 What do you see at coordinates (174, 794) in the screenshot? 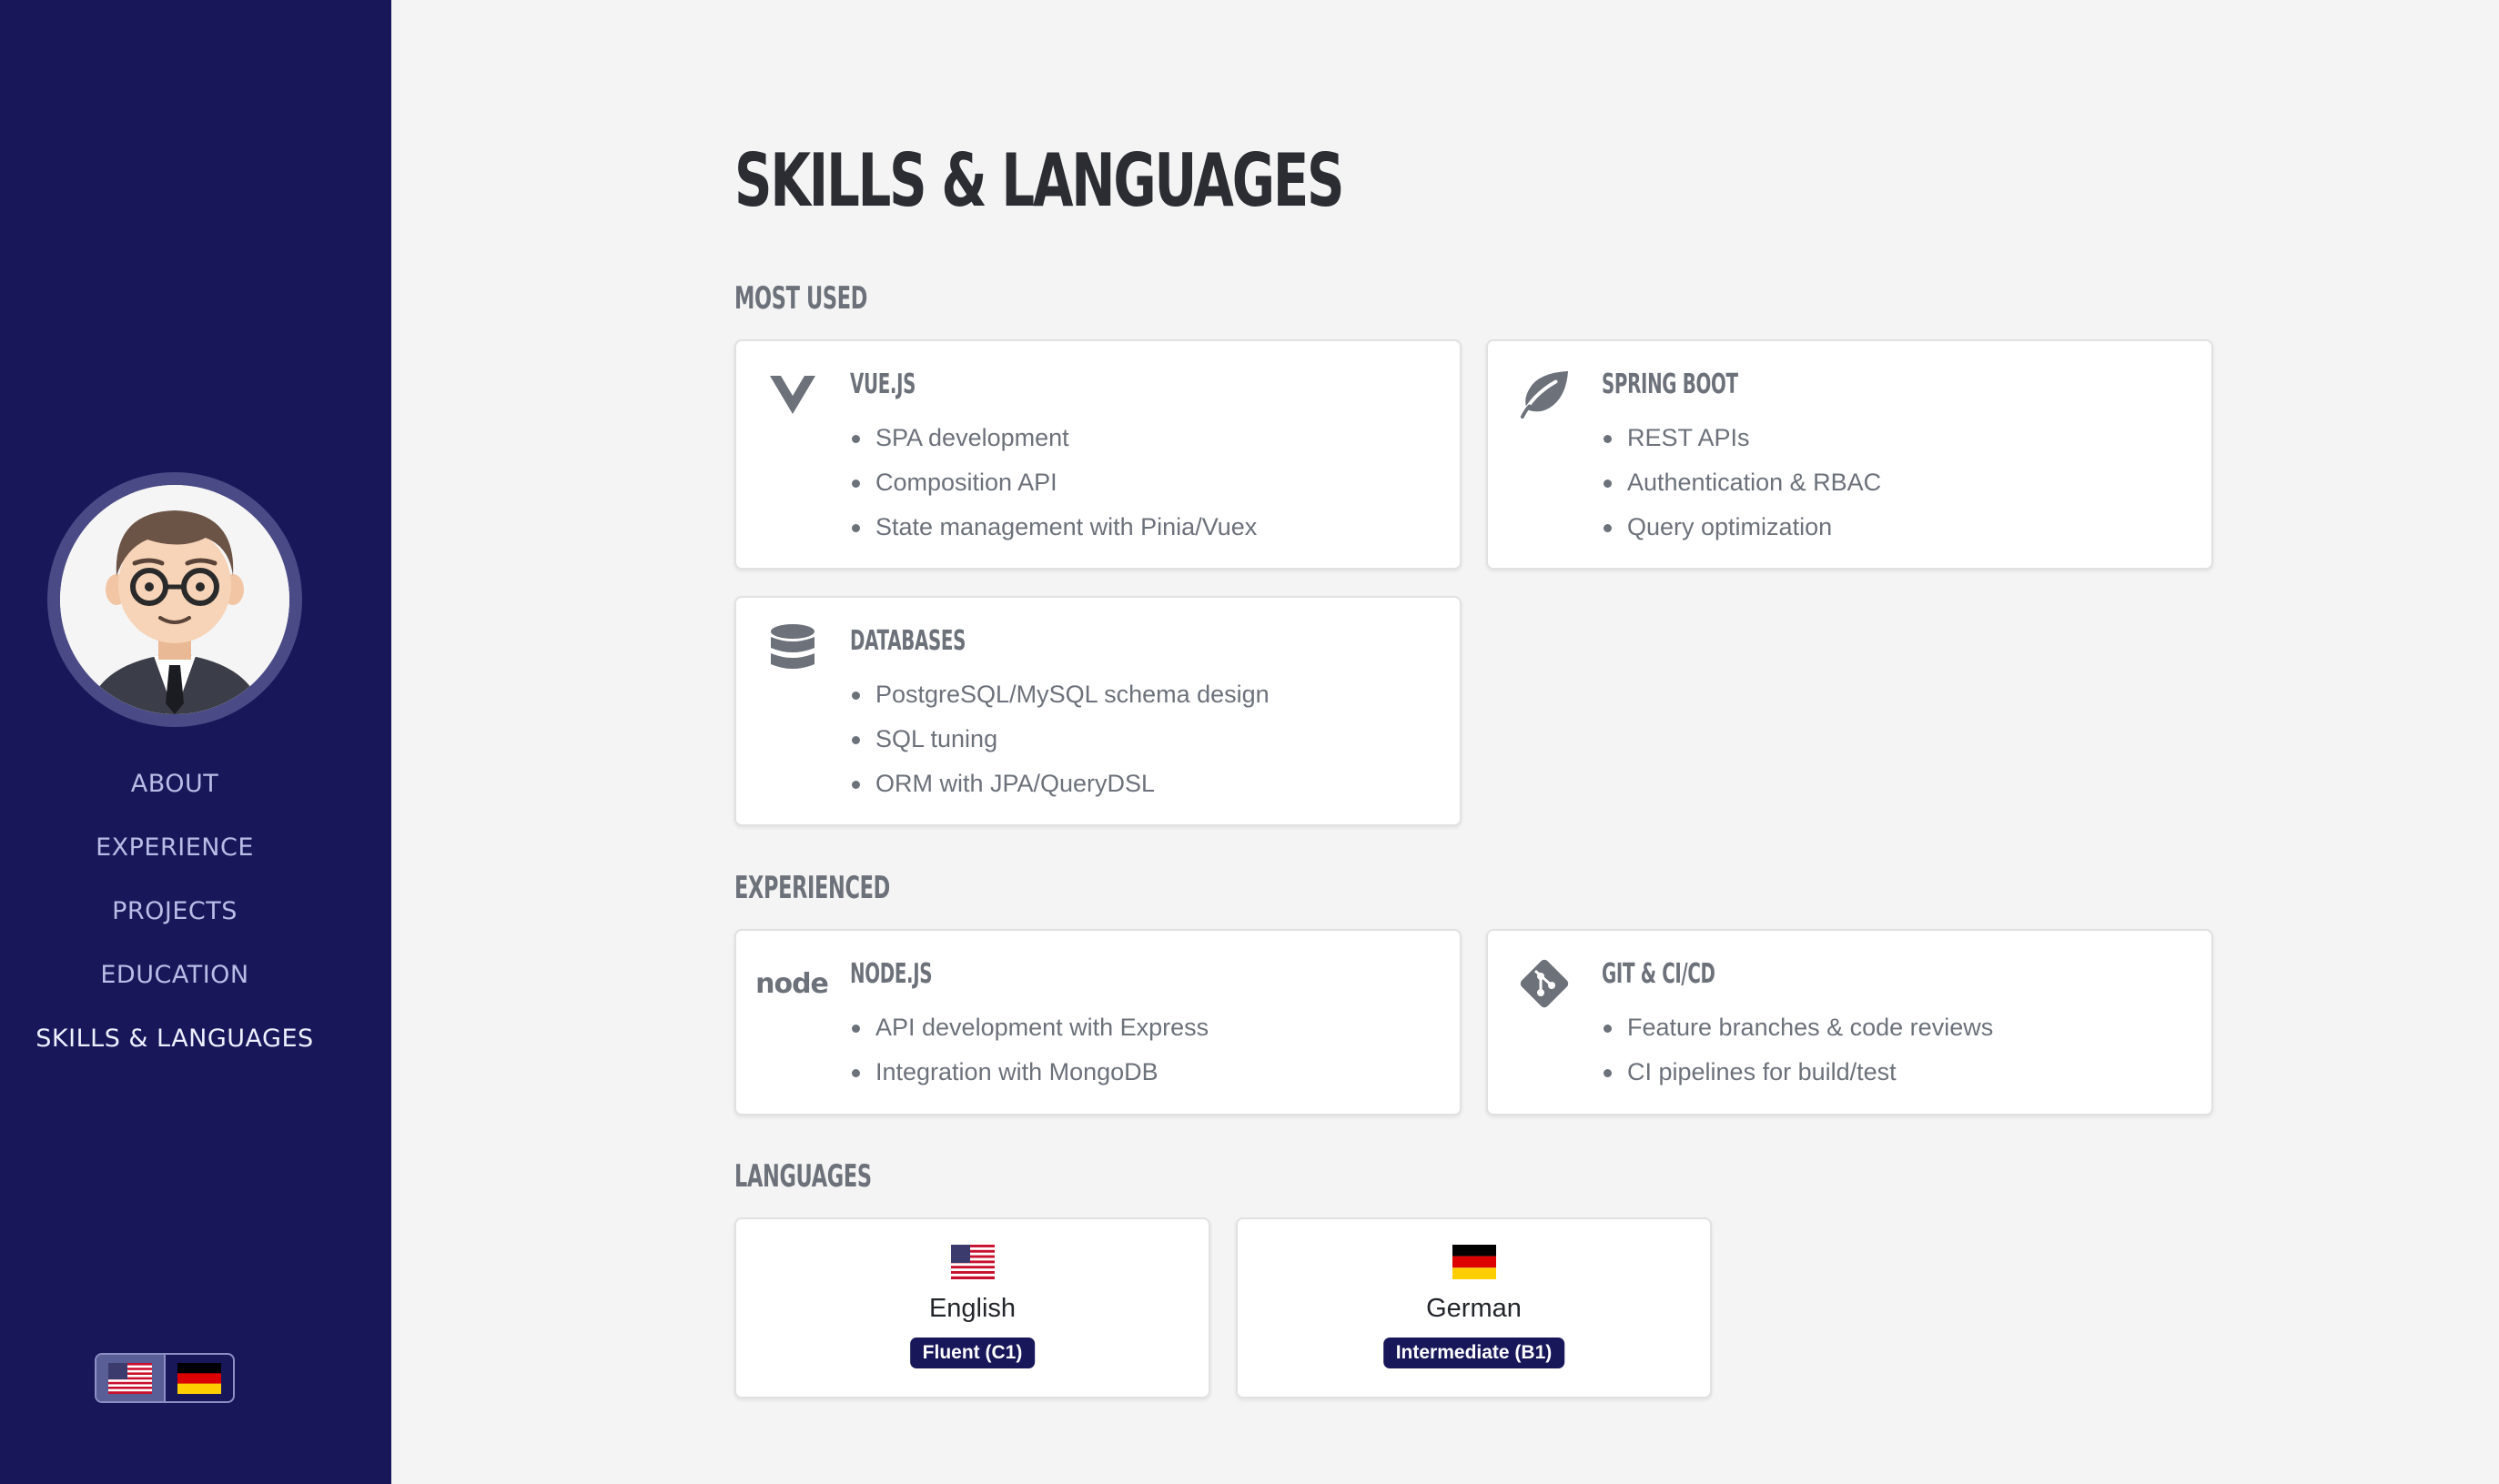
I see `nav-item-about: ABOUT` at bounding box center [174, 794].